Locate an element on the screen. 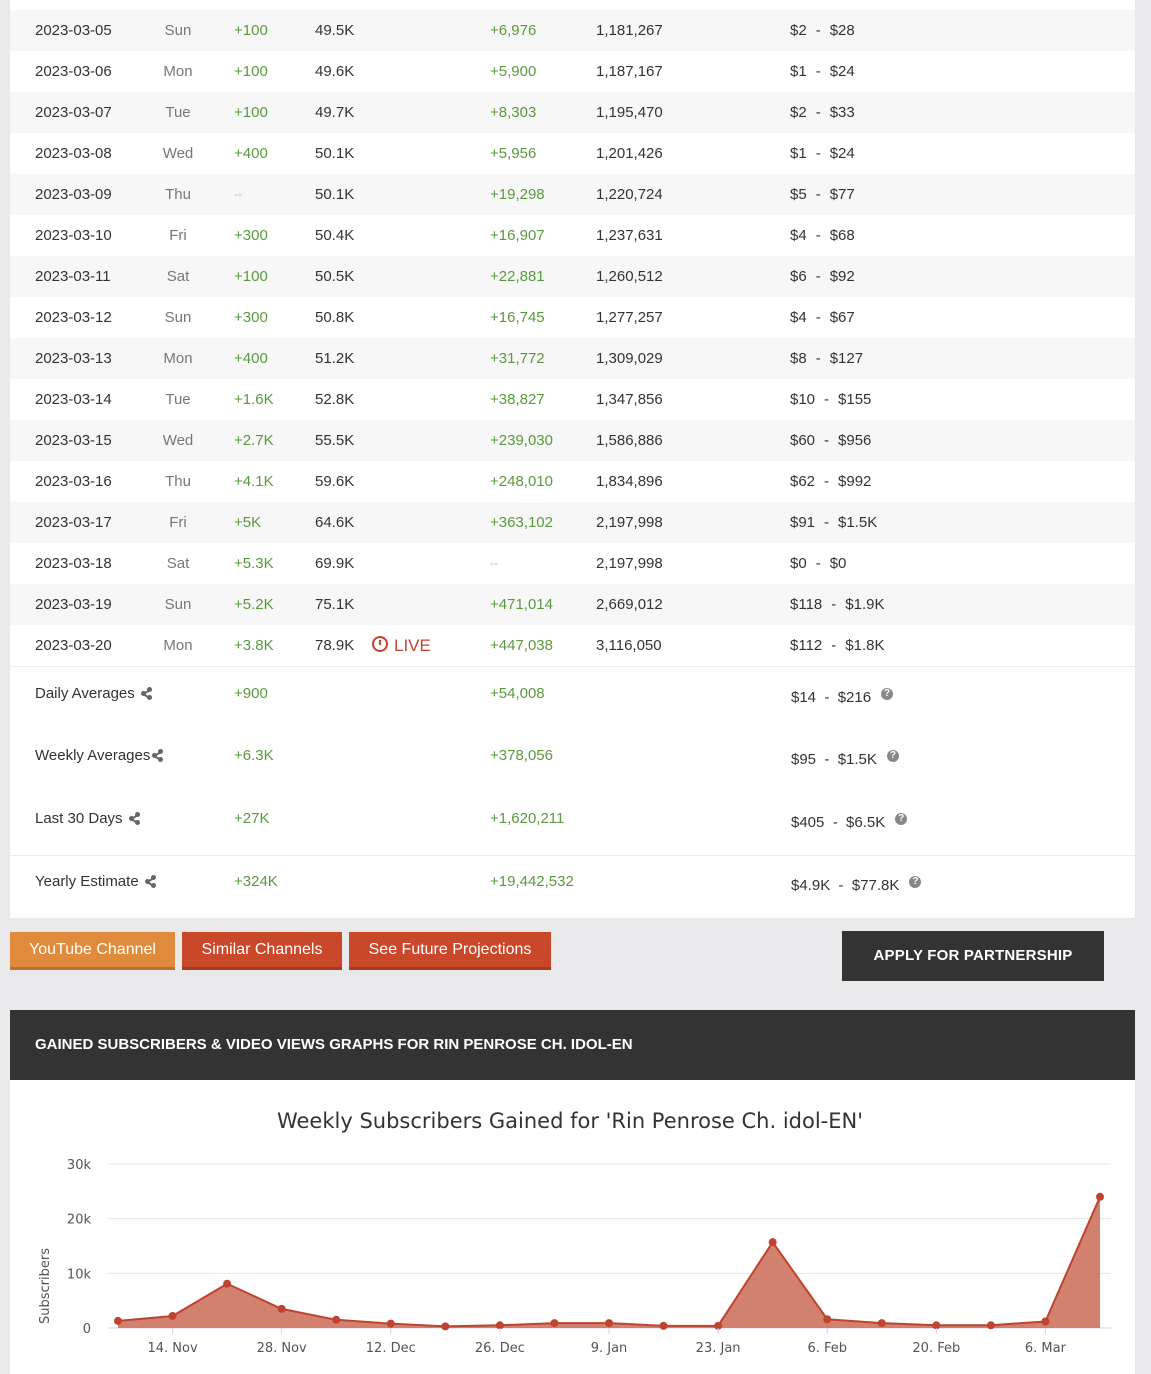  summary-label: Daily Averages is located at coordinates (94, 693).